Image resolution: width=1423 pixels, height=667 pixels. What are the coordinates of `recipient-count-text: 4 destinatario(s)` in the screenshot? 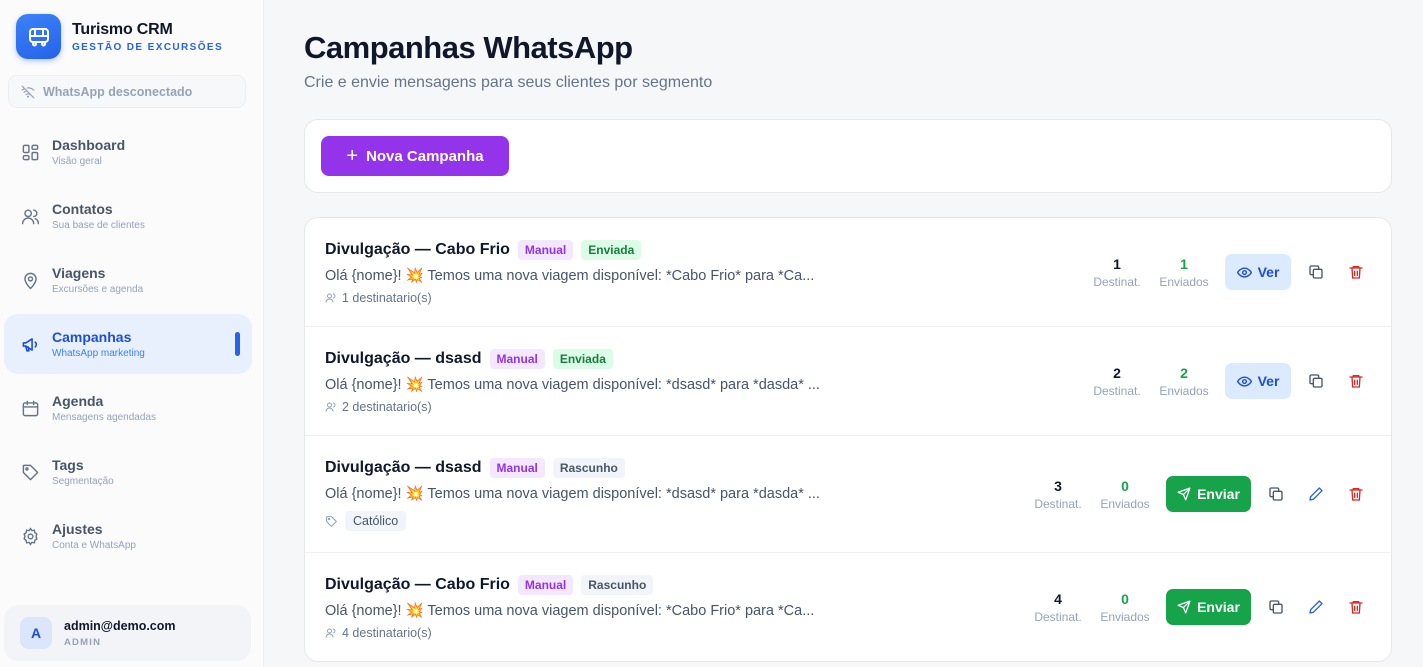 It's located at (387, 633).